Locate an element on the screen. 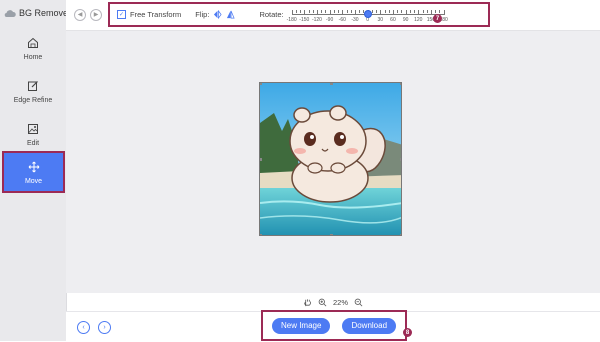  rotate-scale-label: 90 is located at coordinates (405, 19).